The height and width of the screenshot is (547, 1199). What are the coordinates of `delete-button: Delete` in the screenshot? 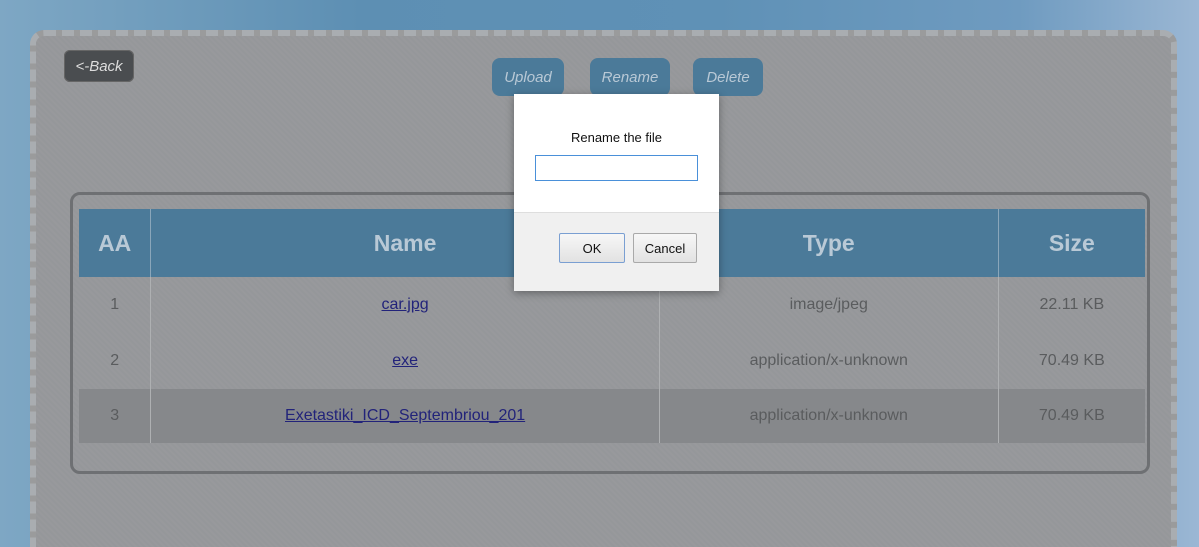 It's located at (728, 77).